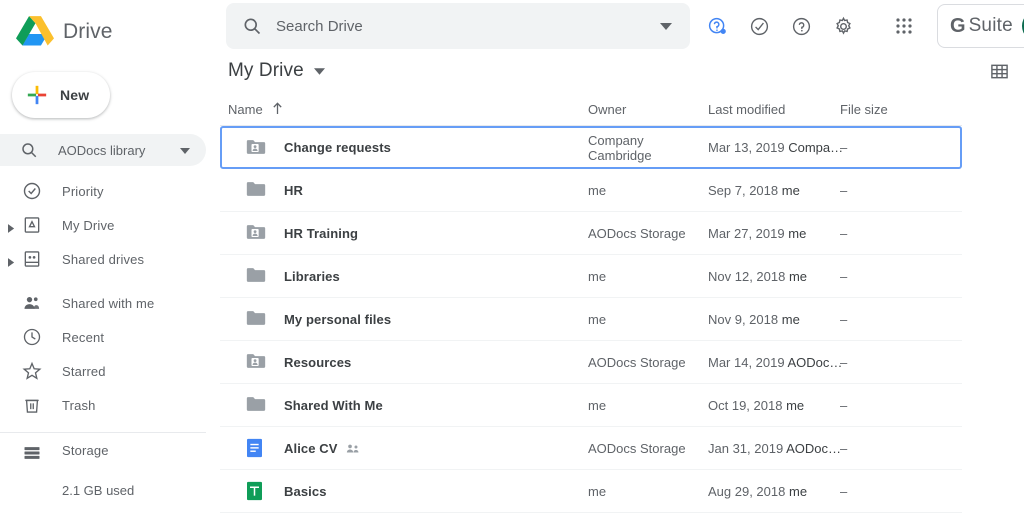 This screenshot has height=528, width=1024. What do you see at coordinates (103, 259) in the screenshot?
I see `sidebar-item-label: Shared drives` at bounding box center [103, 259].